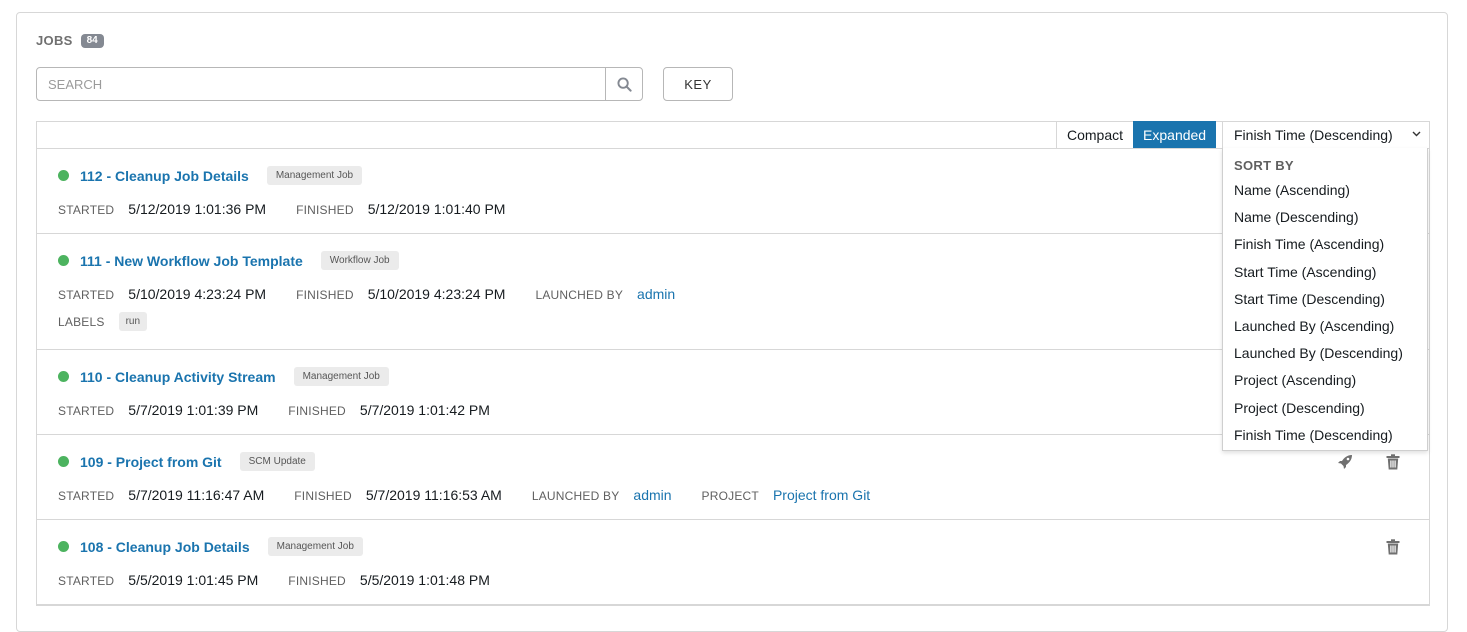 Image resolution: width=1467 pixels, height=632 pixels. I want to click on sort-option-launched-desc: Launched By (Descending), so click(1325, 353).